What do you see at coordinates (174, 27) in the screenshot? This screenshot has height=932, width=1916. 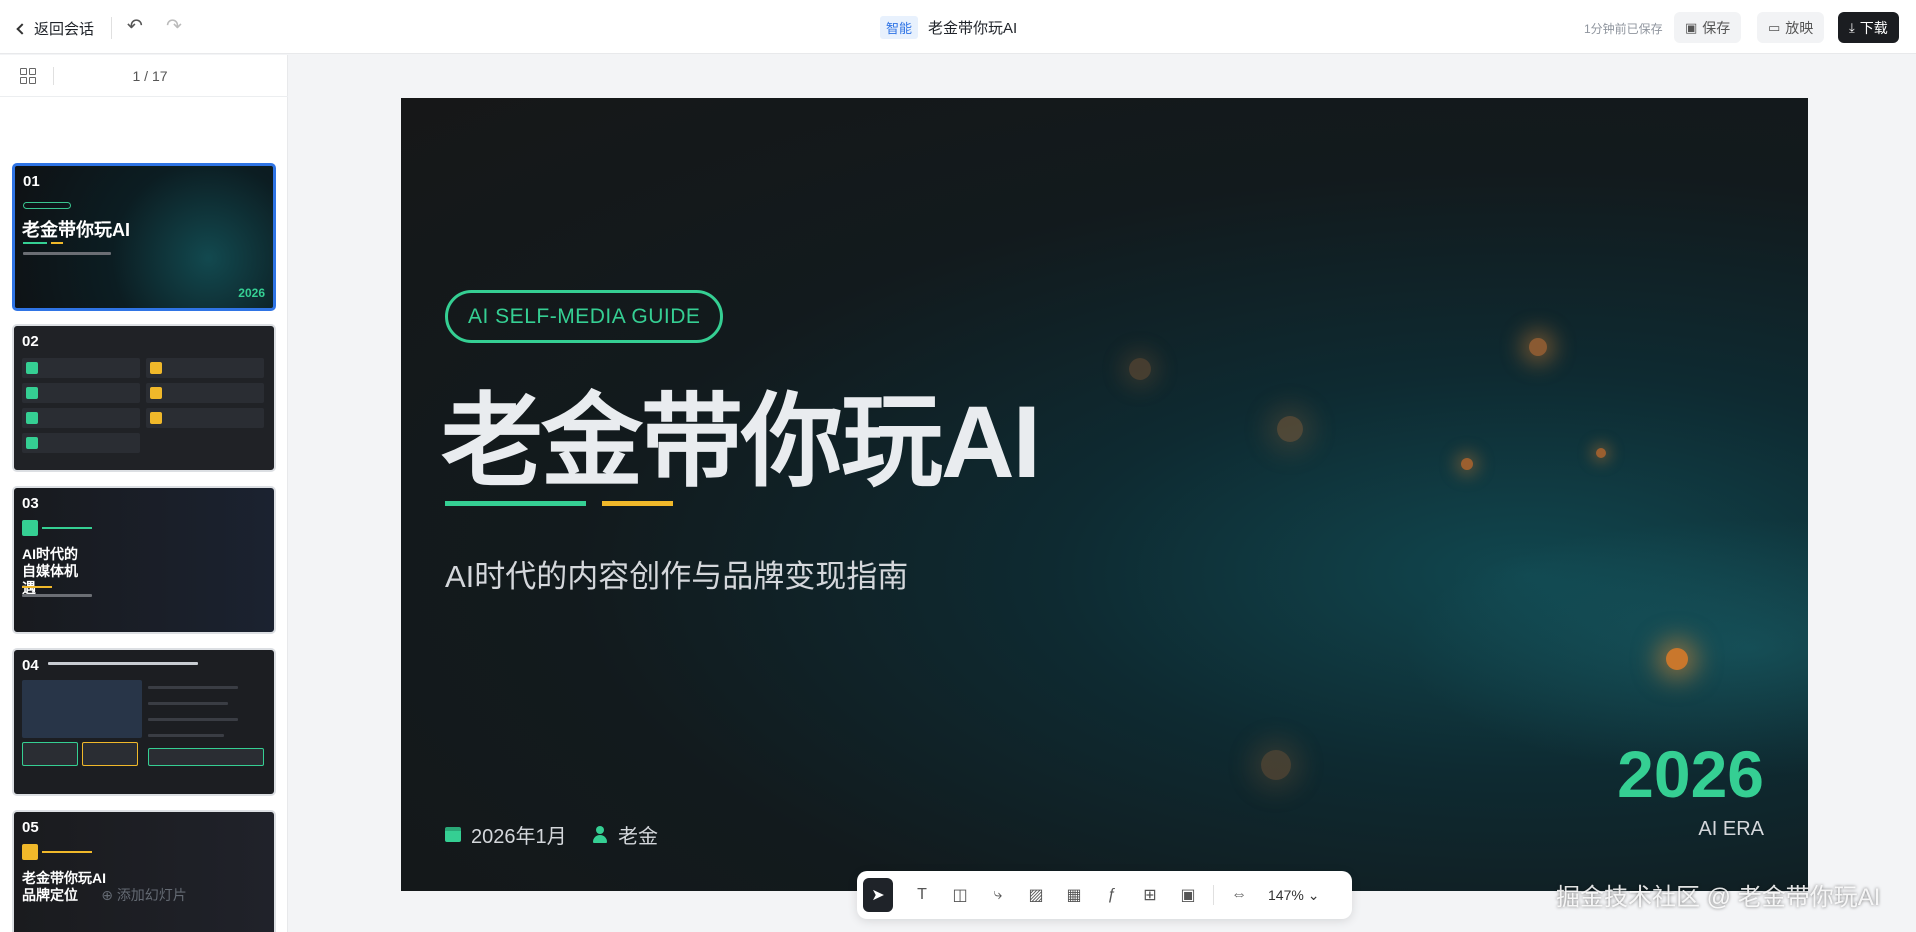 I see `redo-icon: ↷` at bounding box center [174, 27].